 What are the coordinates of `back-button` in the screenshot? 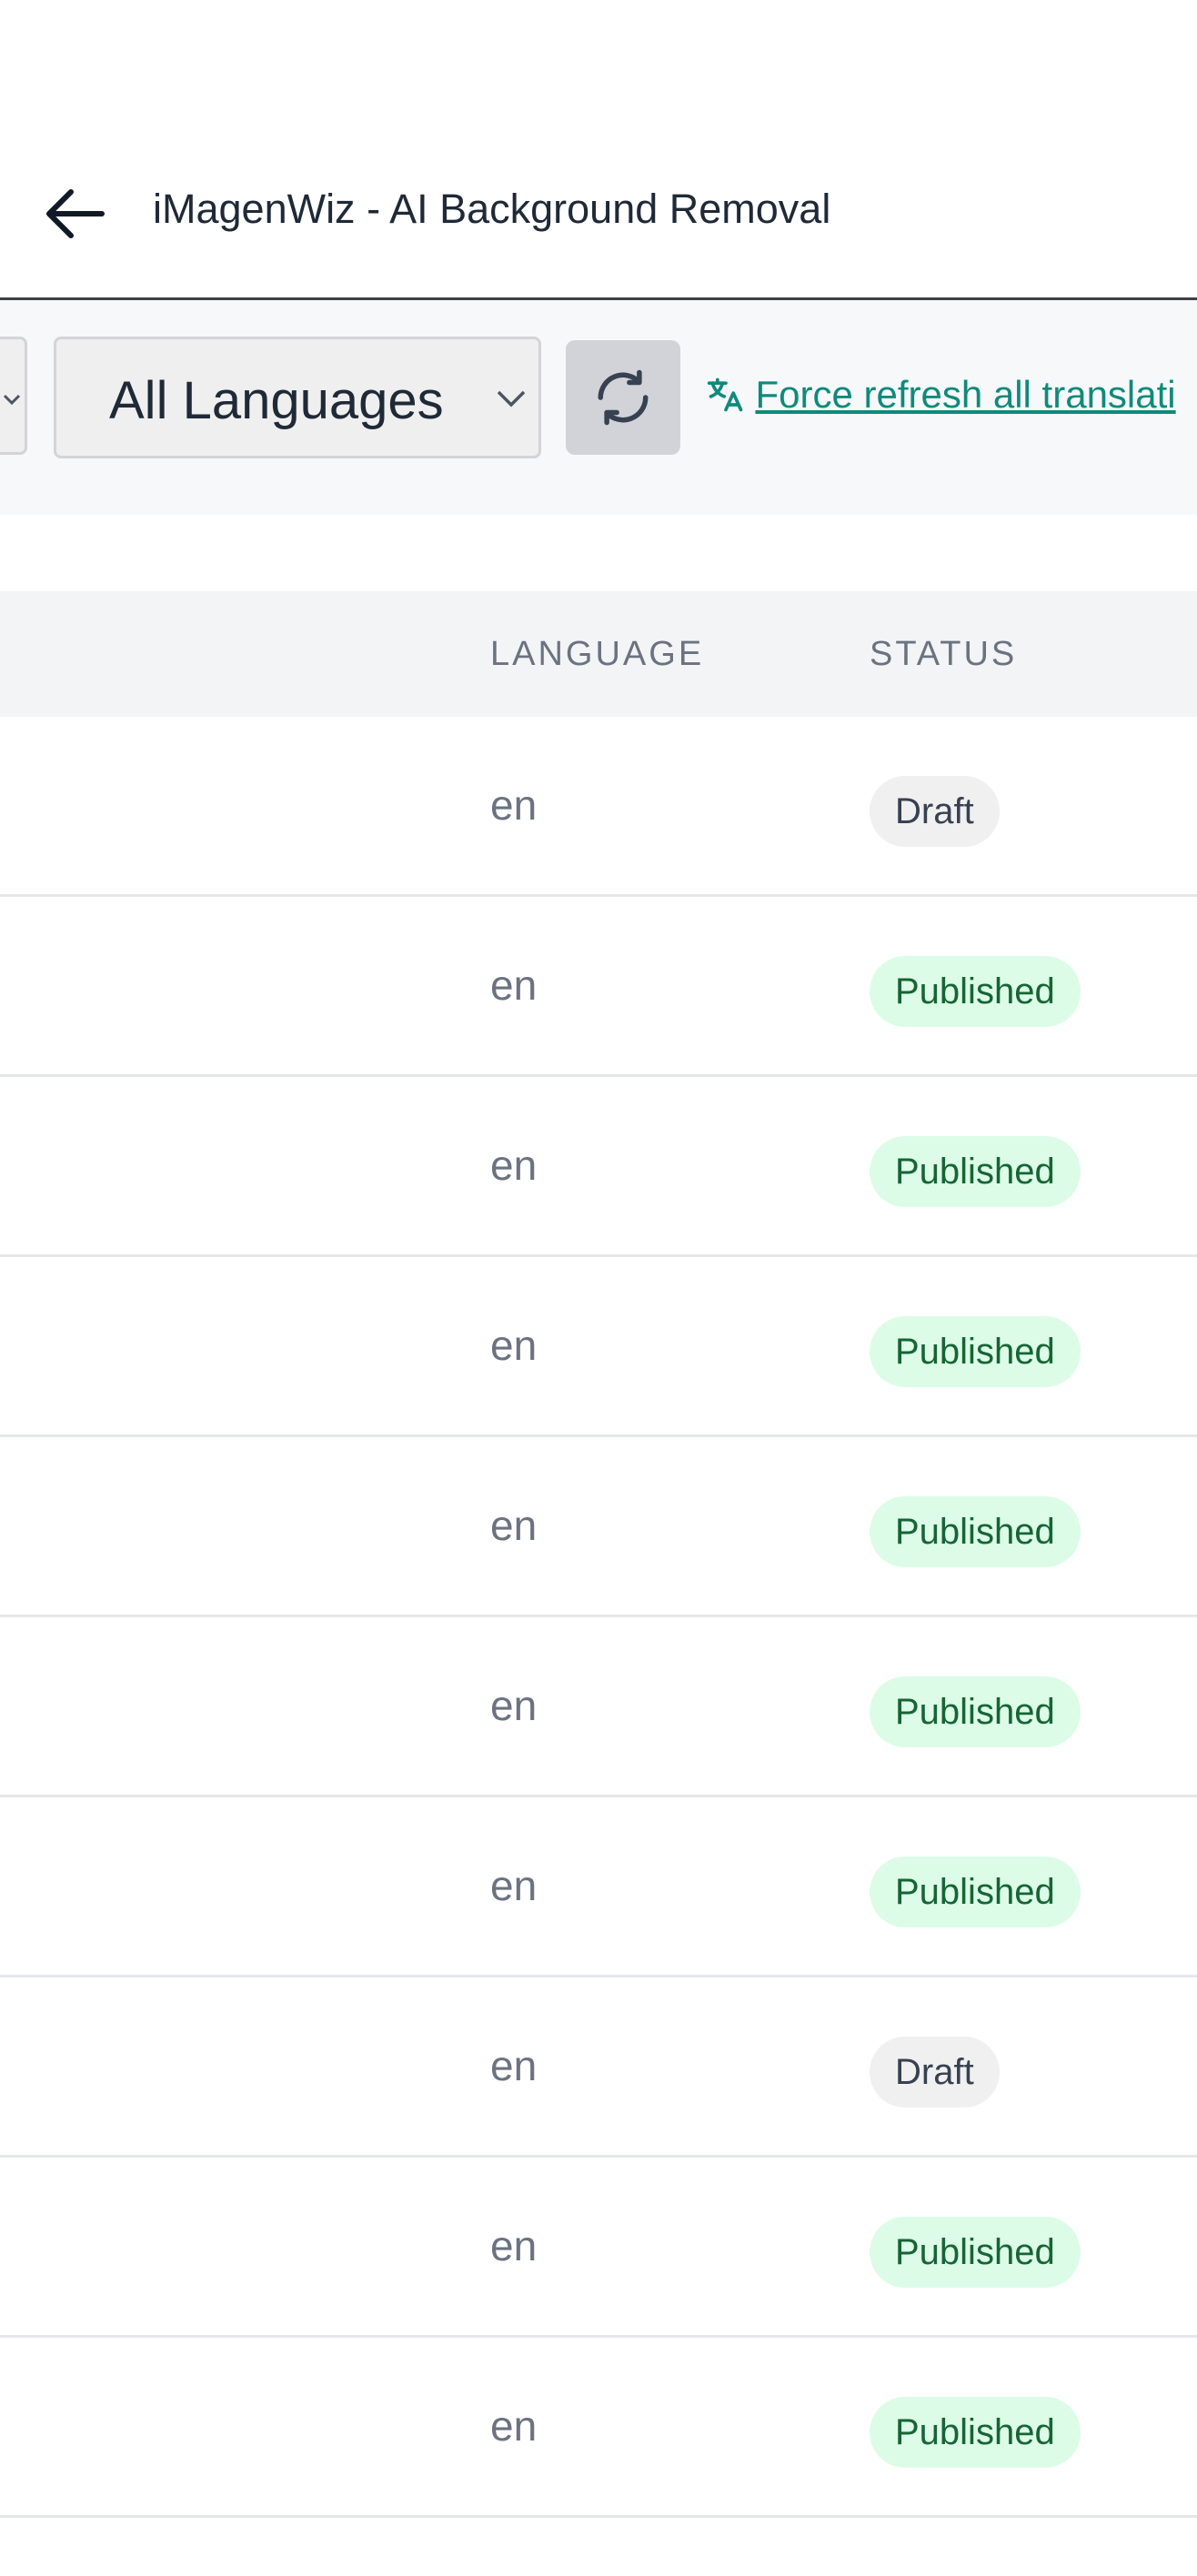 It's located at (76, 214).